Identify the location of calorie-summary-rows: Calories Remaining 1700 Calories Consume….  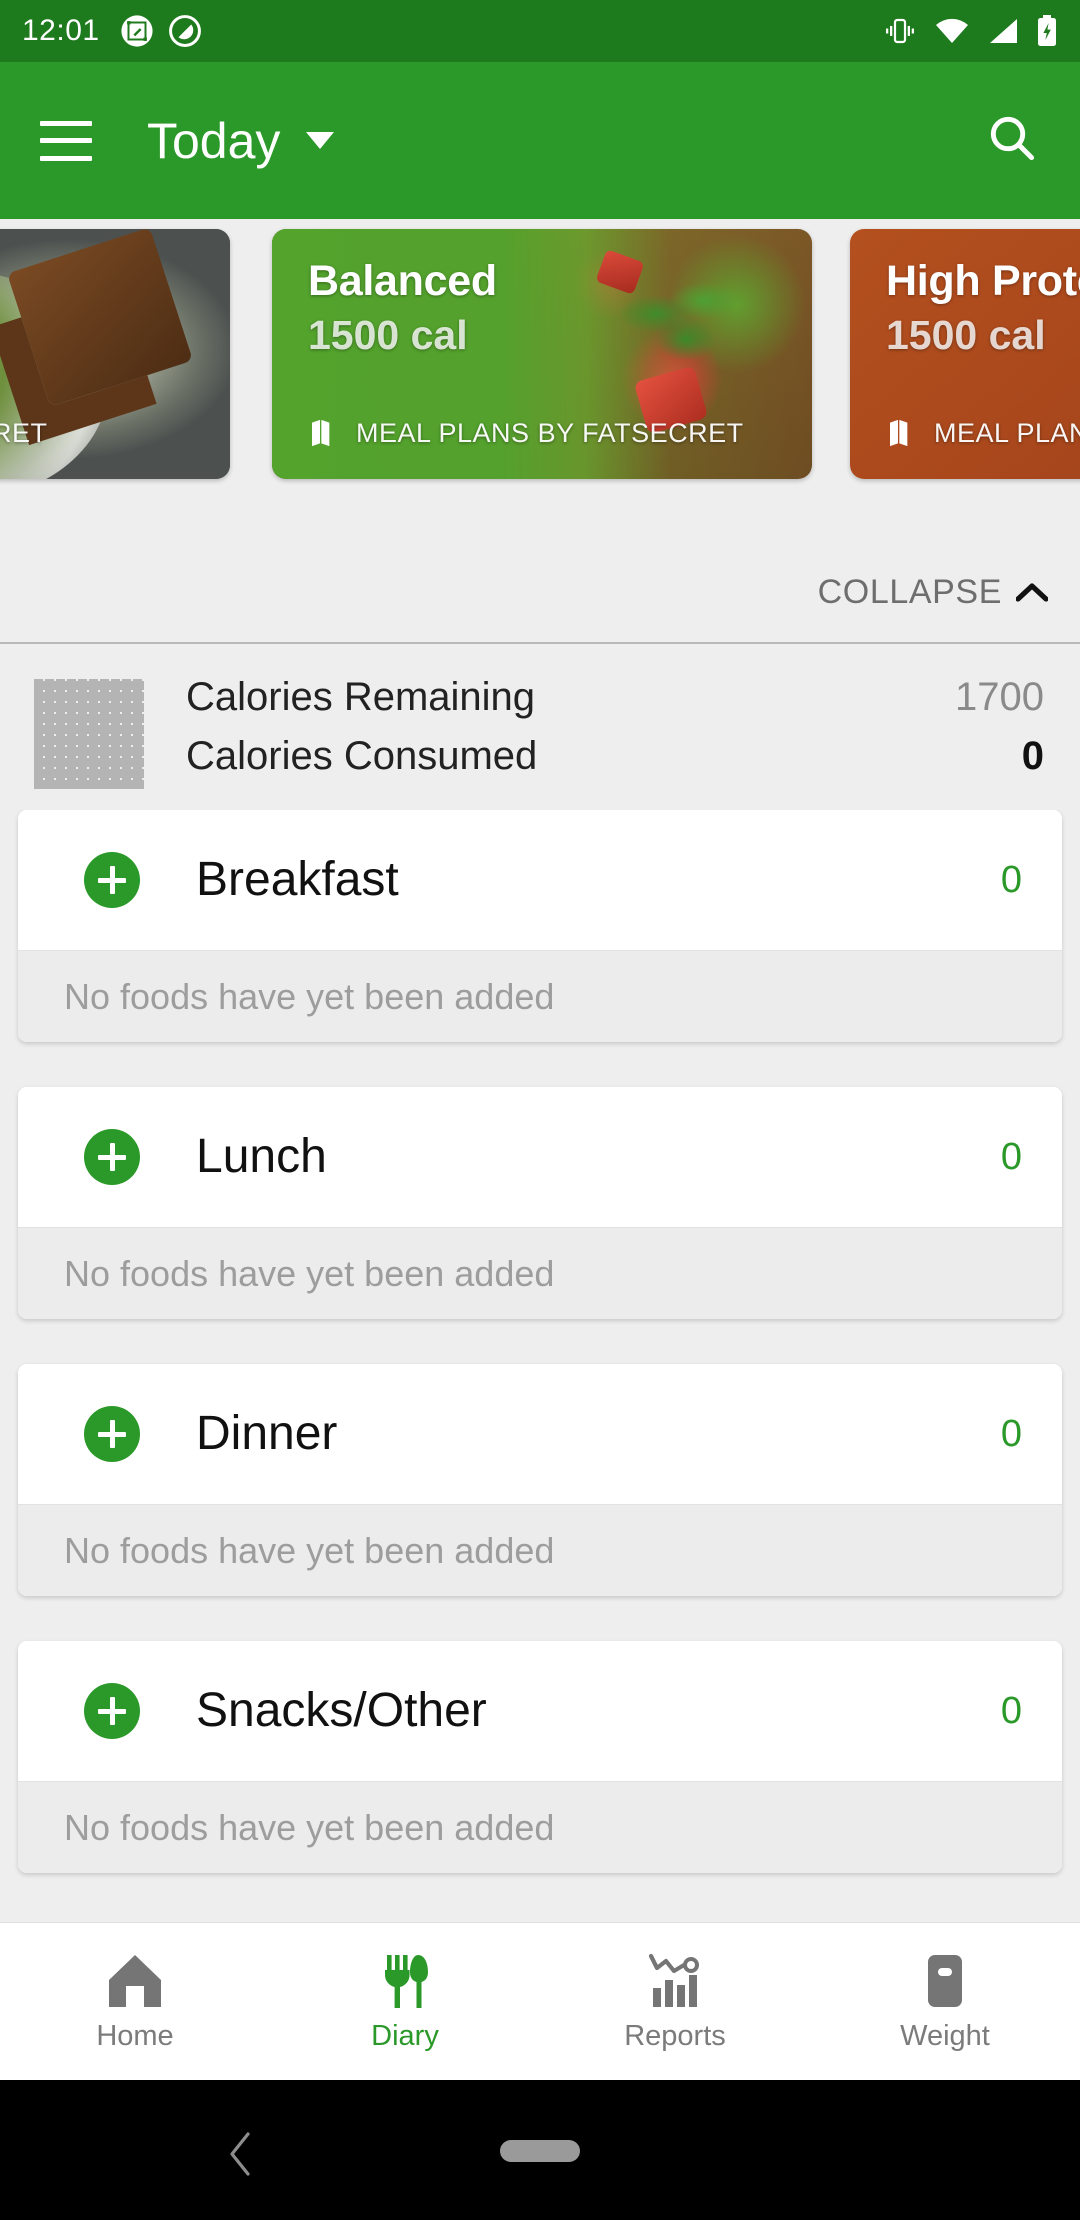
(615, 734).